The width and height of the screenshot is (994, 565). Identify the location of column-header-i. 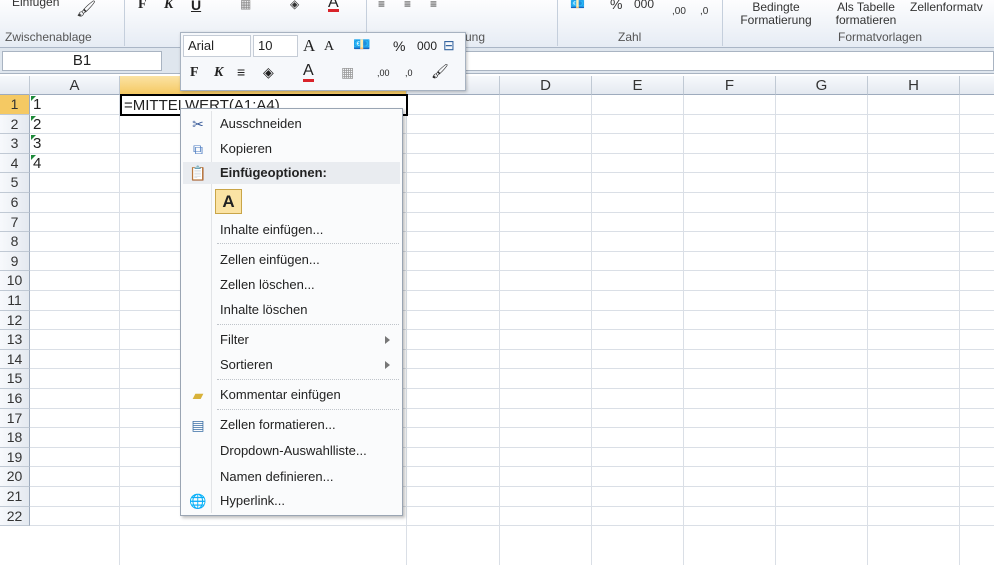
(977, 85).